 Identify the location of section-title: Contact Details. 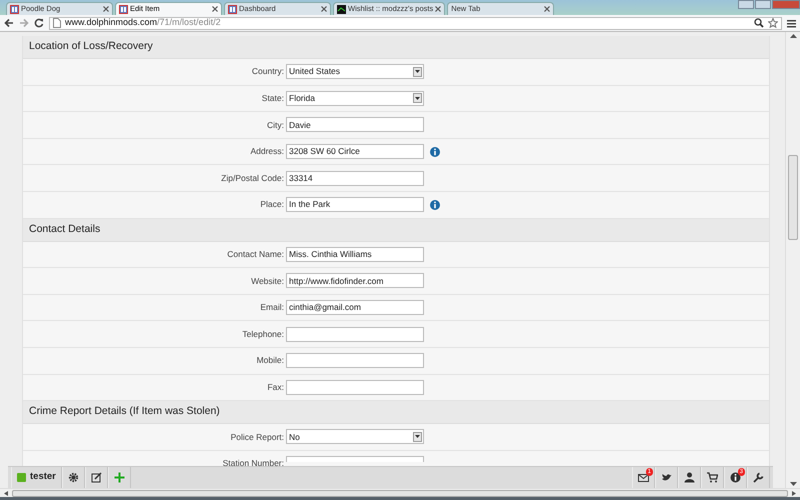
(64, 229).